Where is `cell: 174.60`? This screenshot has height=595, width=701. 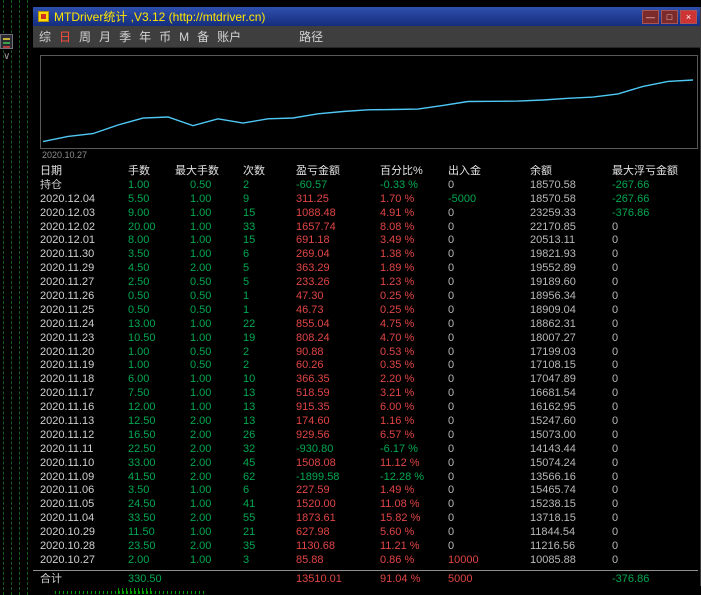
cell: 174.60 is located at coordinates (313, 421).